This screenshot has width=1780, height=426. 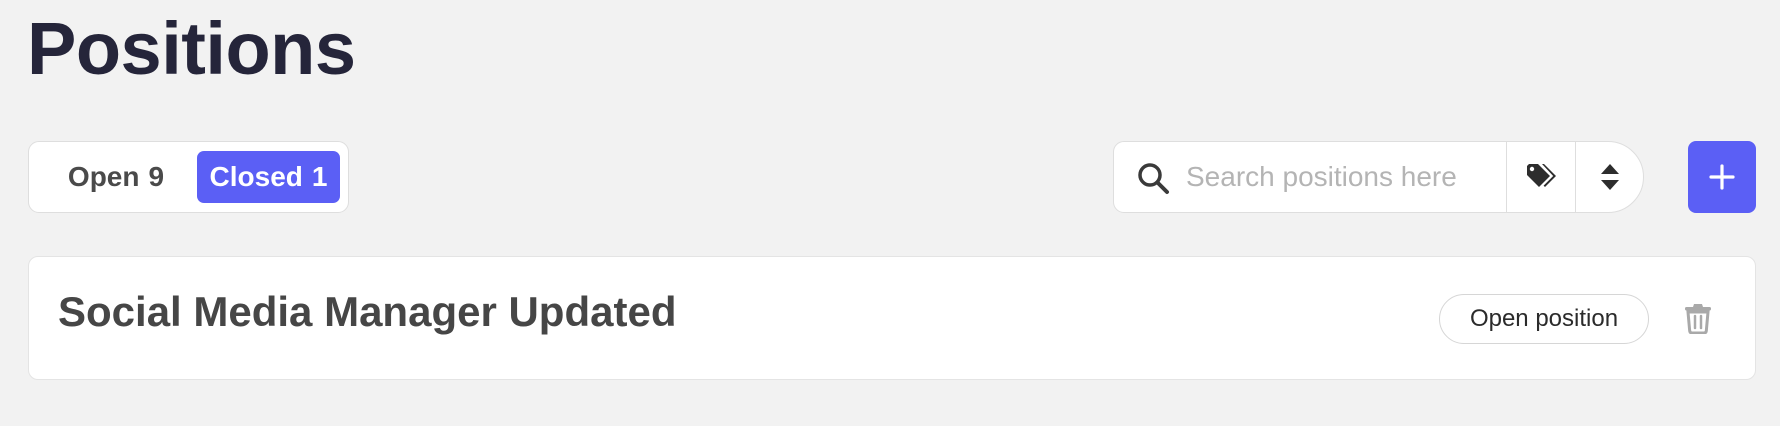 I want to click on open-filter-label: Open, so click(x=103, y=176).